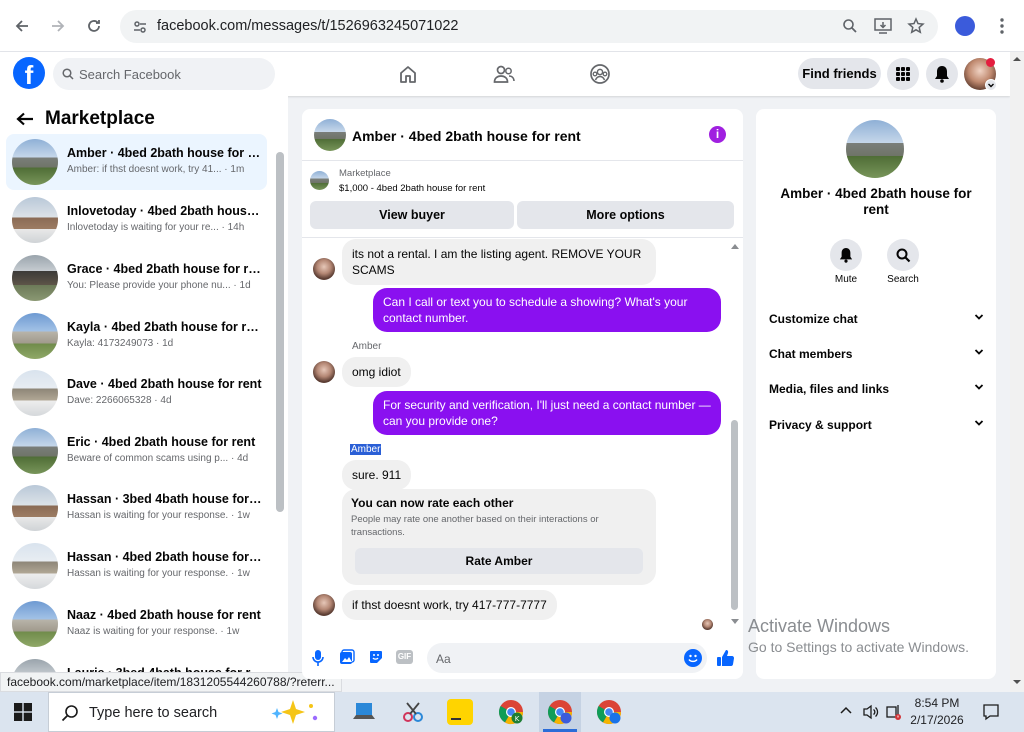  I want to click on message-input: Aa, so click(567, 658).